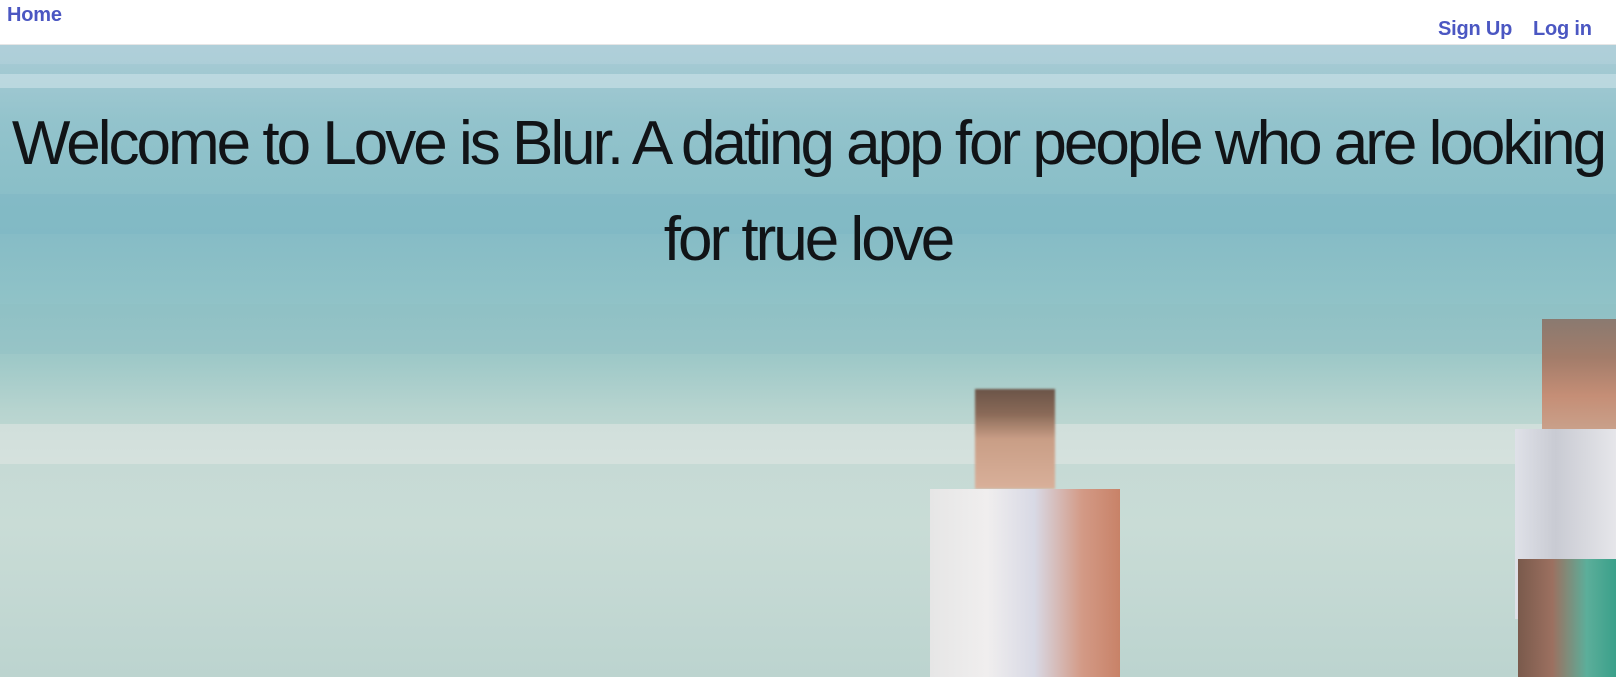 This screenshot has height=677, width=1616. Describe the element at coordinates (1025, 583) in the screenshot. I see `blurred-person-body` at that location.